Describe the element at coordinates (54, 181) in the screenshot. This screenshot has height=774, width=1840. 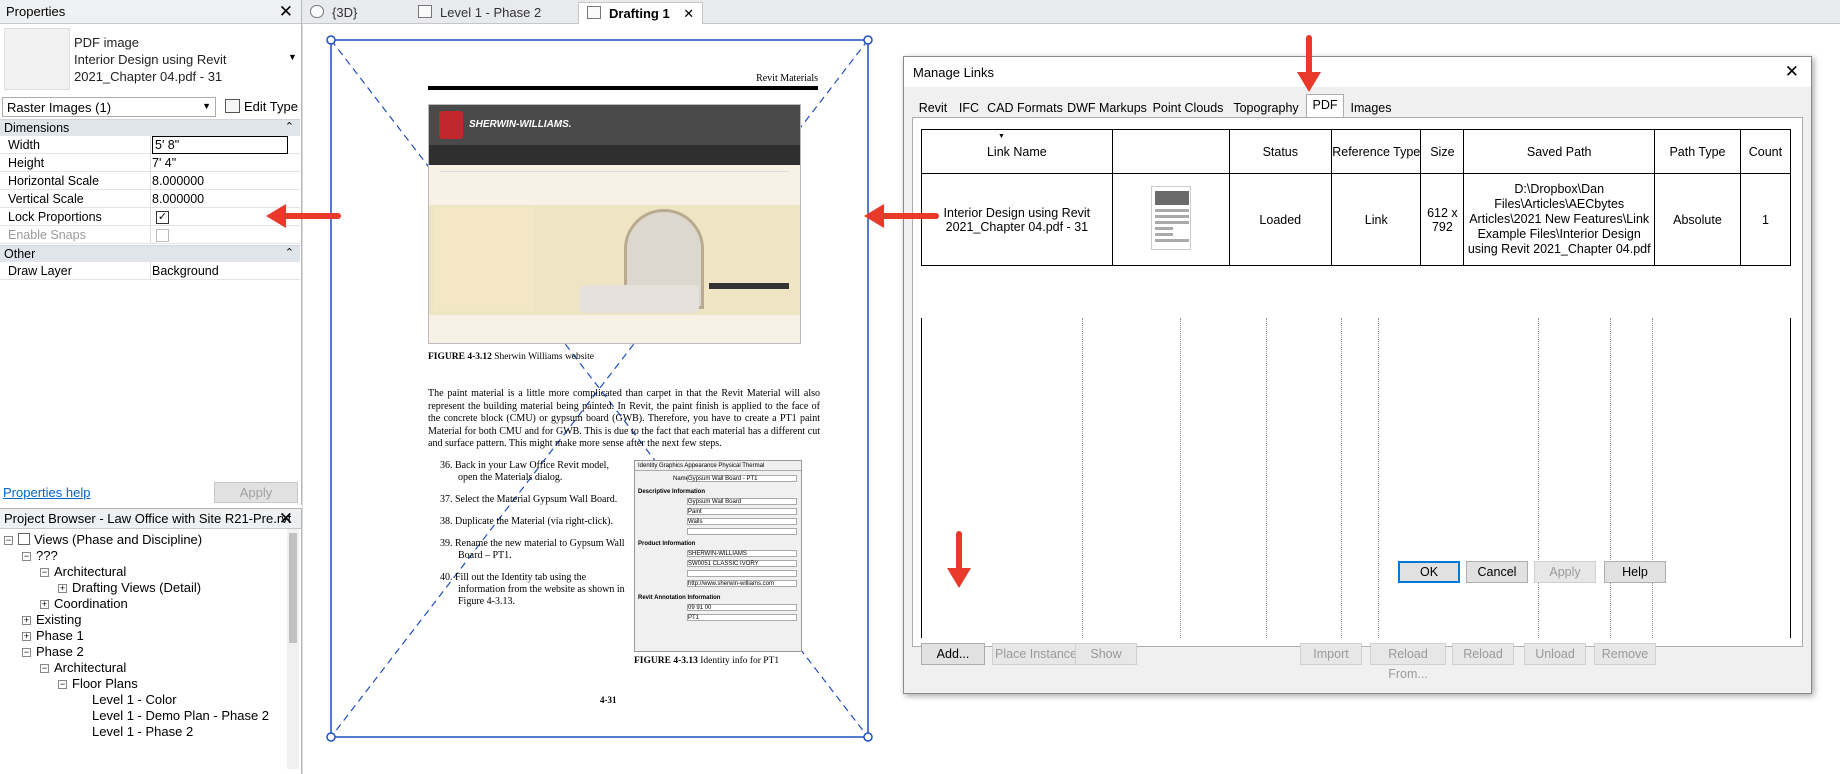
I see `prop-label: Horizontal Scale` at that location.